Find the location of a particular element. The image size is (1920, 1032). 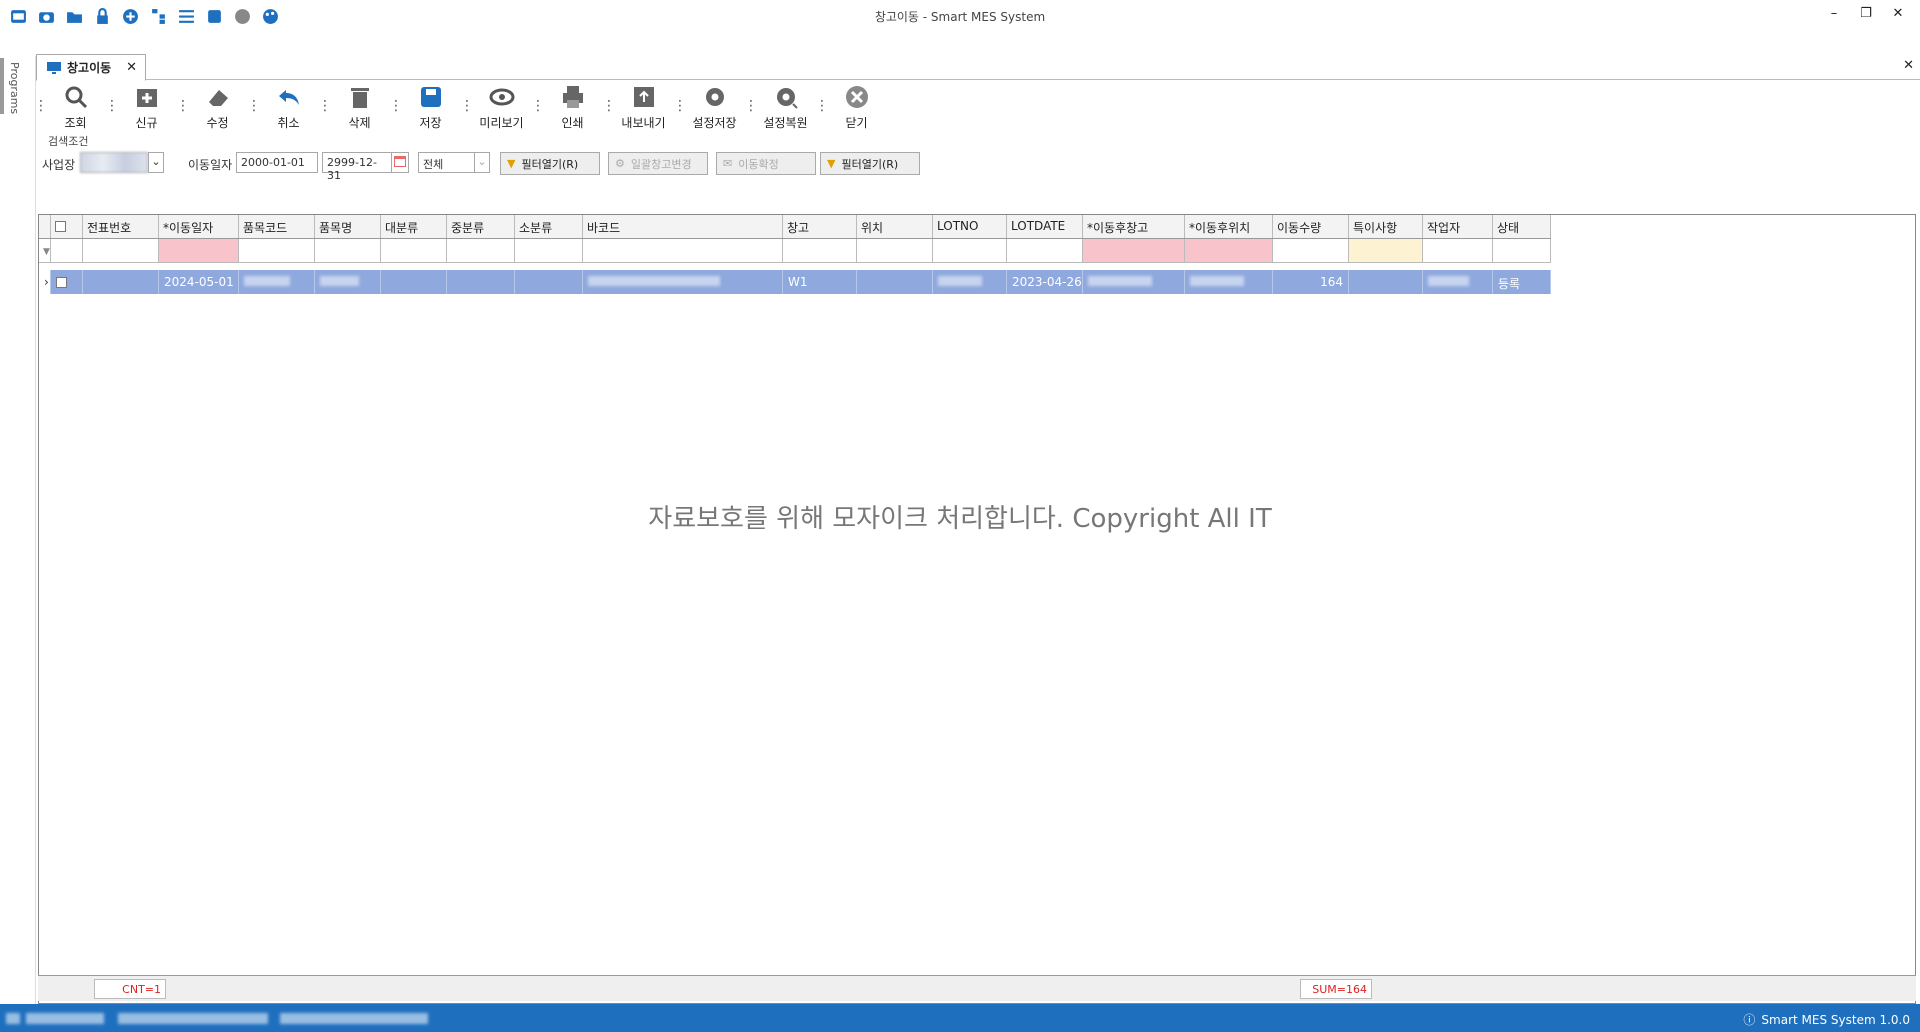

date-to-input: 2999-12-31 is located at coordinates (357, 167).